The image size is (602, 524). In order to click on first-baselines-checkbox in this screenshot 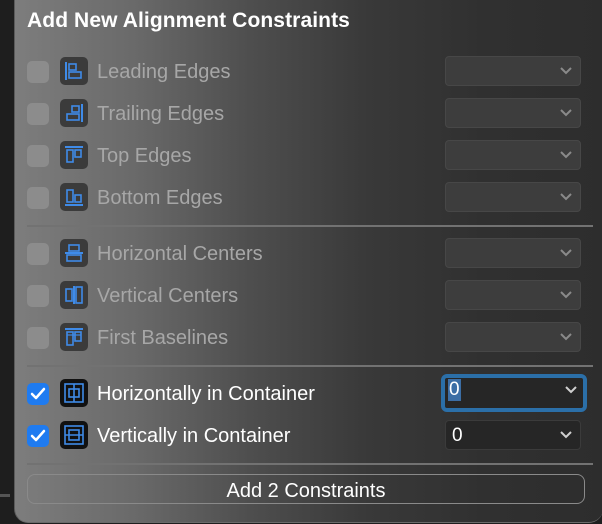, I will do `click(38, 338)`.